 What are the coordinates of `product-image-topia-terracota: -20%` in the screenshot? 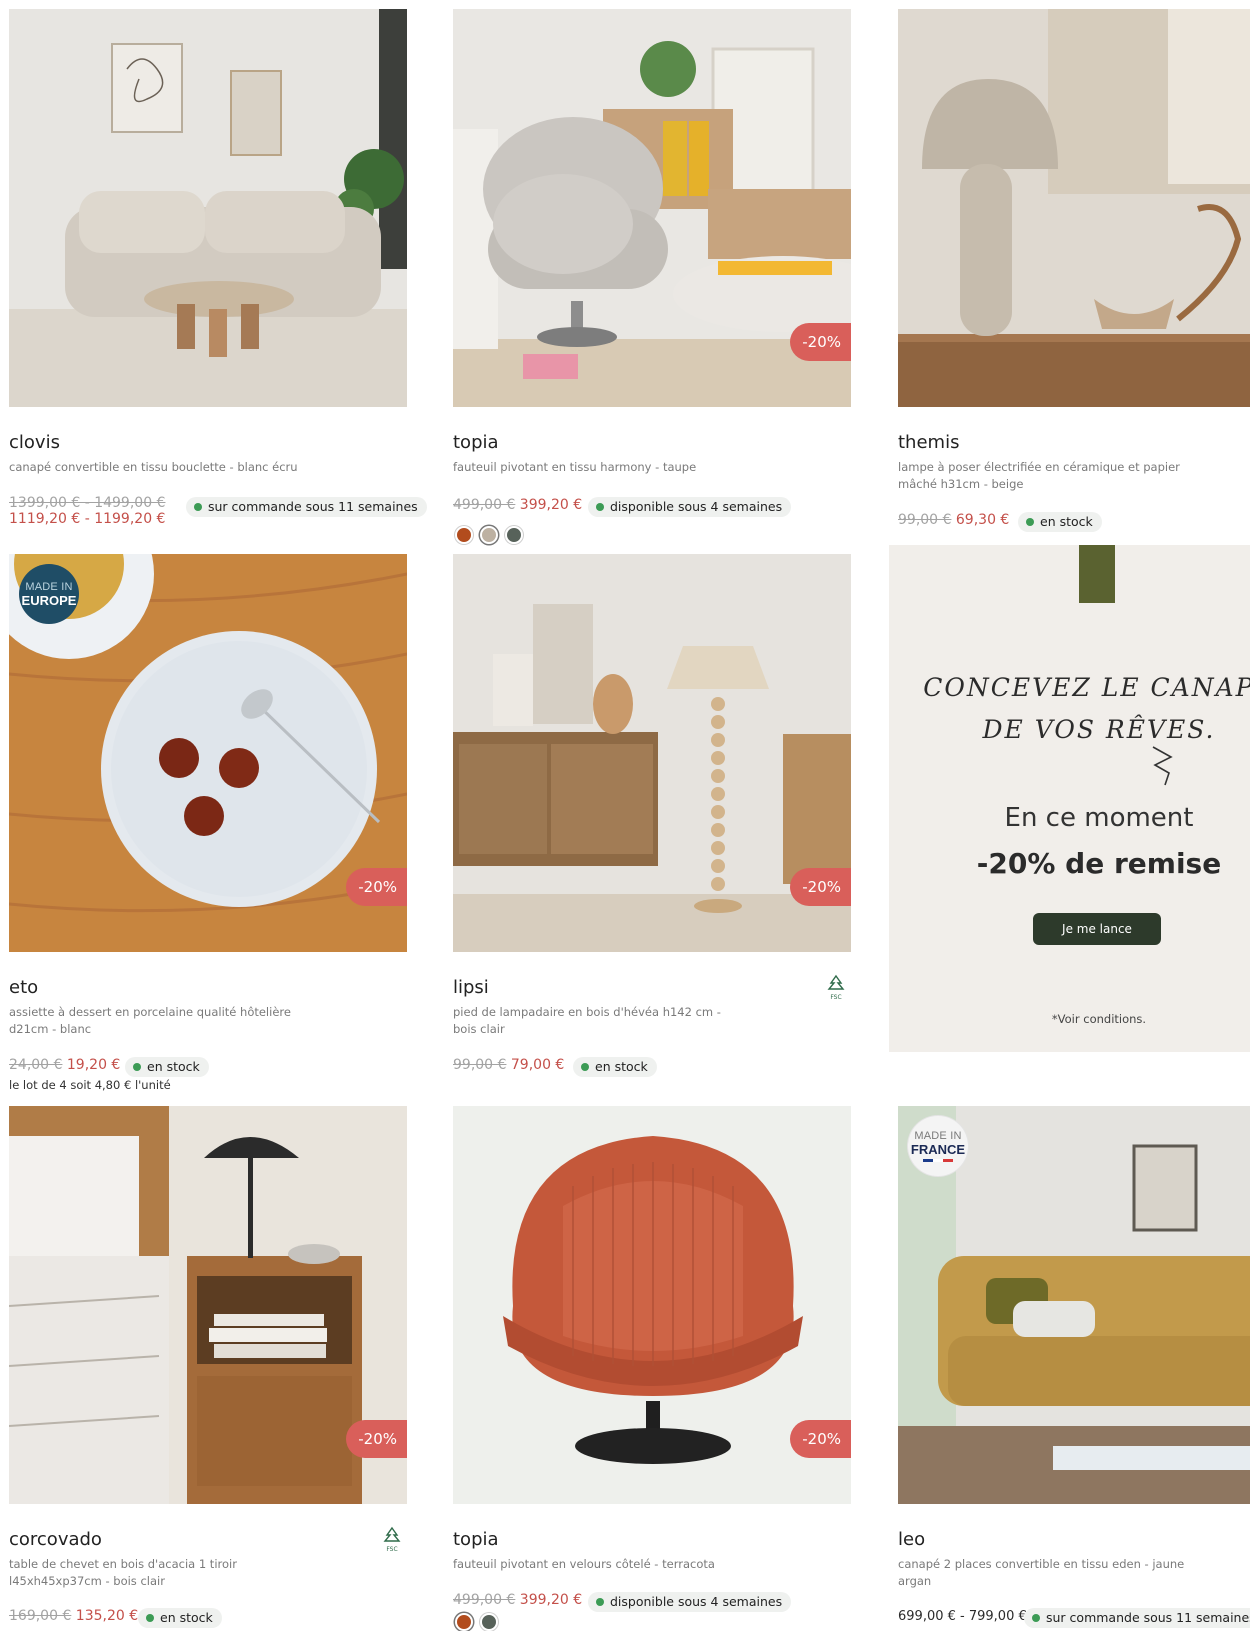 It's located at (652, 1305).